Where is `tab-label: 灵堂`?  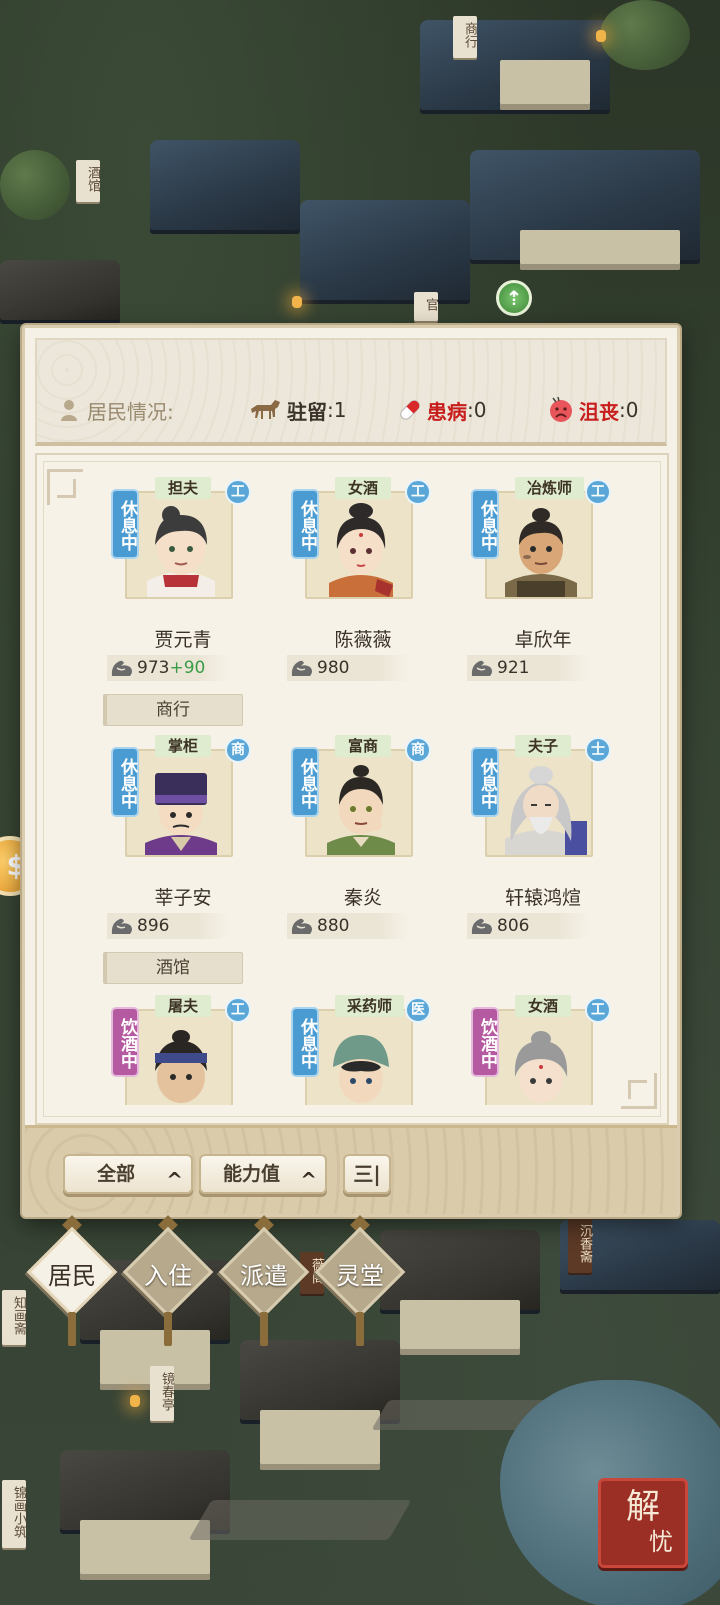
tab-label: 灵堂 is located at coordinates (360, 1276).